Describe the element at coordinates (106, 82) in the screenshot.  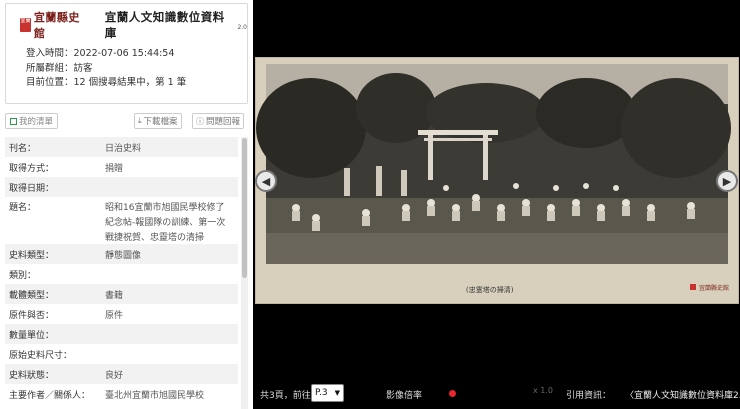
I see `current-location: 目前位置：12 個搜尋結果中，第 1 筆` at that location.